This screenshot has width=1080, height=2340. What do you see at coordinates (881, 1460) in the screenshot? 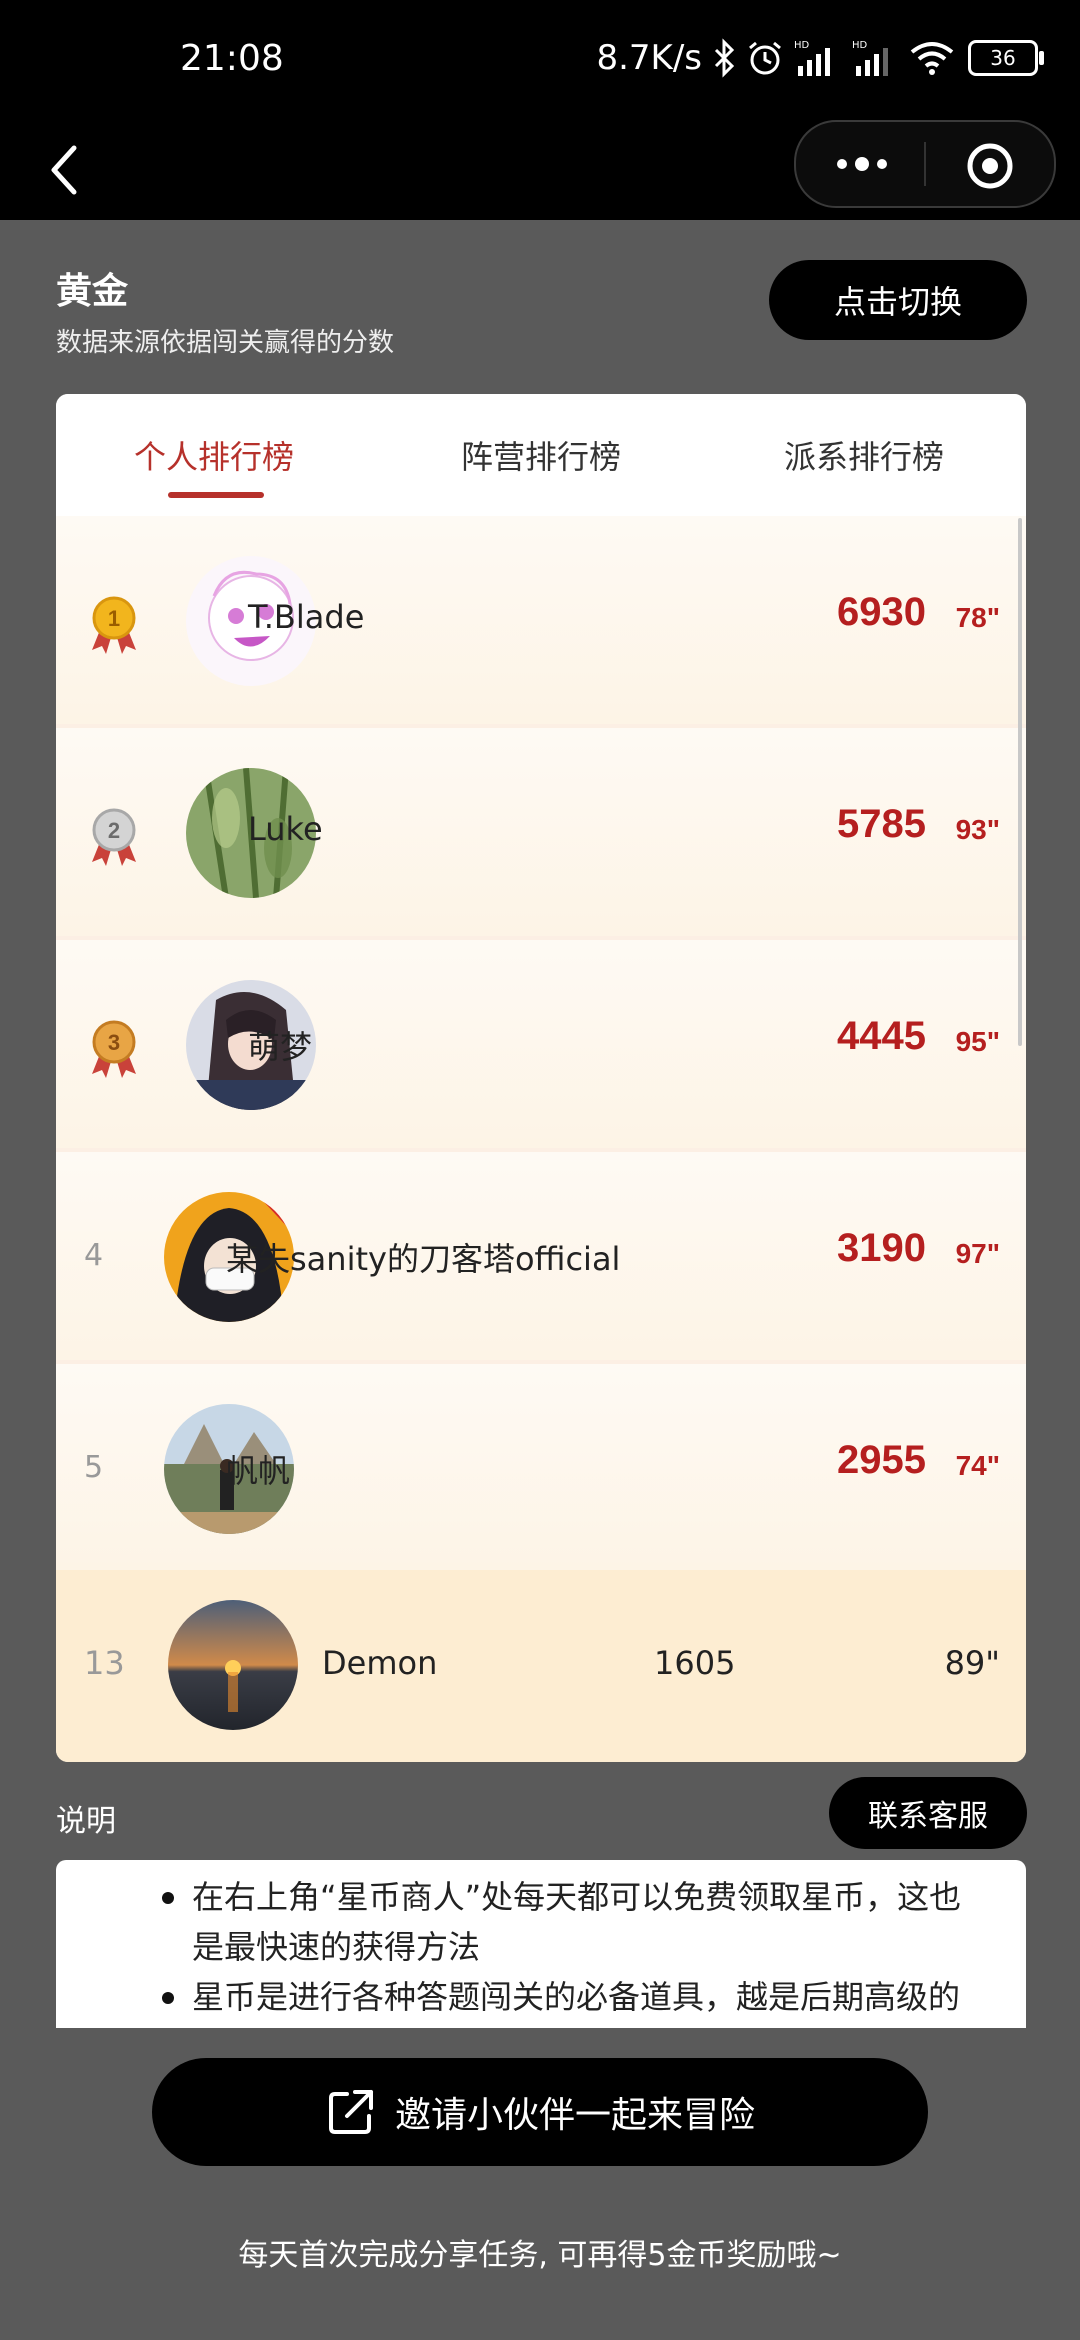
I see `player-score: 2955` at bounding box center [881, 1460].